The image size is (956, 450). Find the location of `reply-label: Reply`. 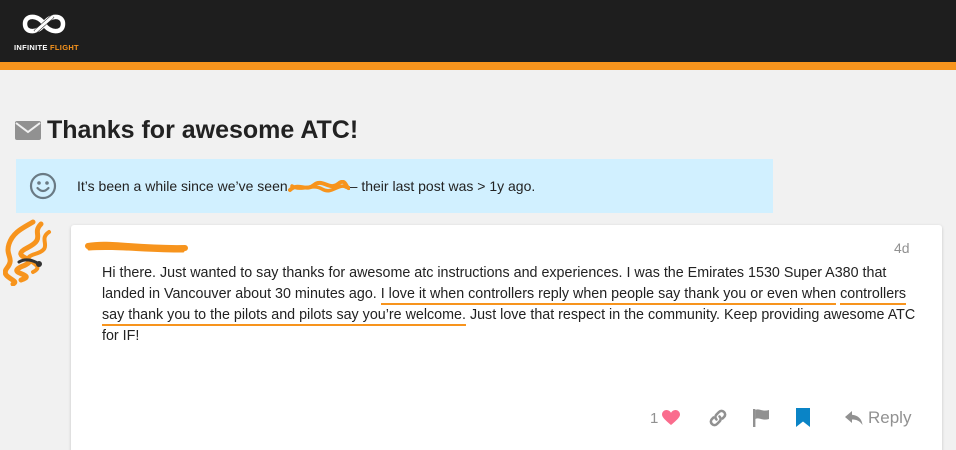

reply-label: Reply is located at coordinates (890, 417).